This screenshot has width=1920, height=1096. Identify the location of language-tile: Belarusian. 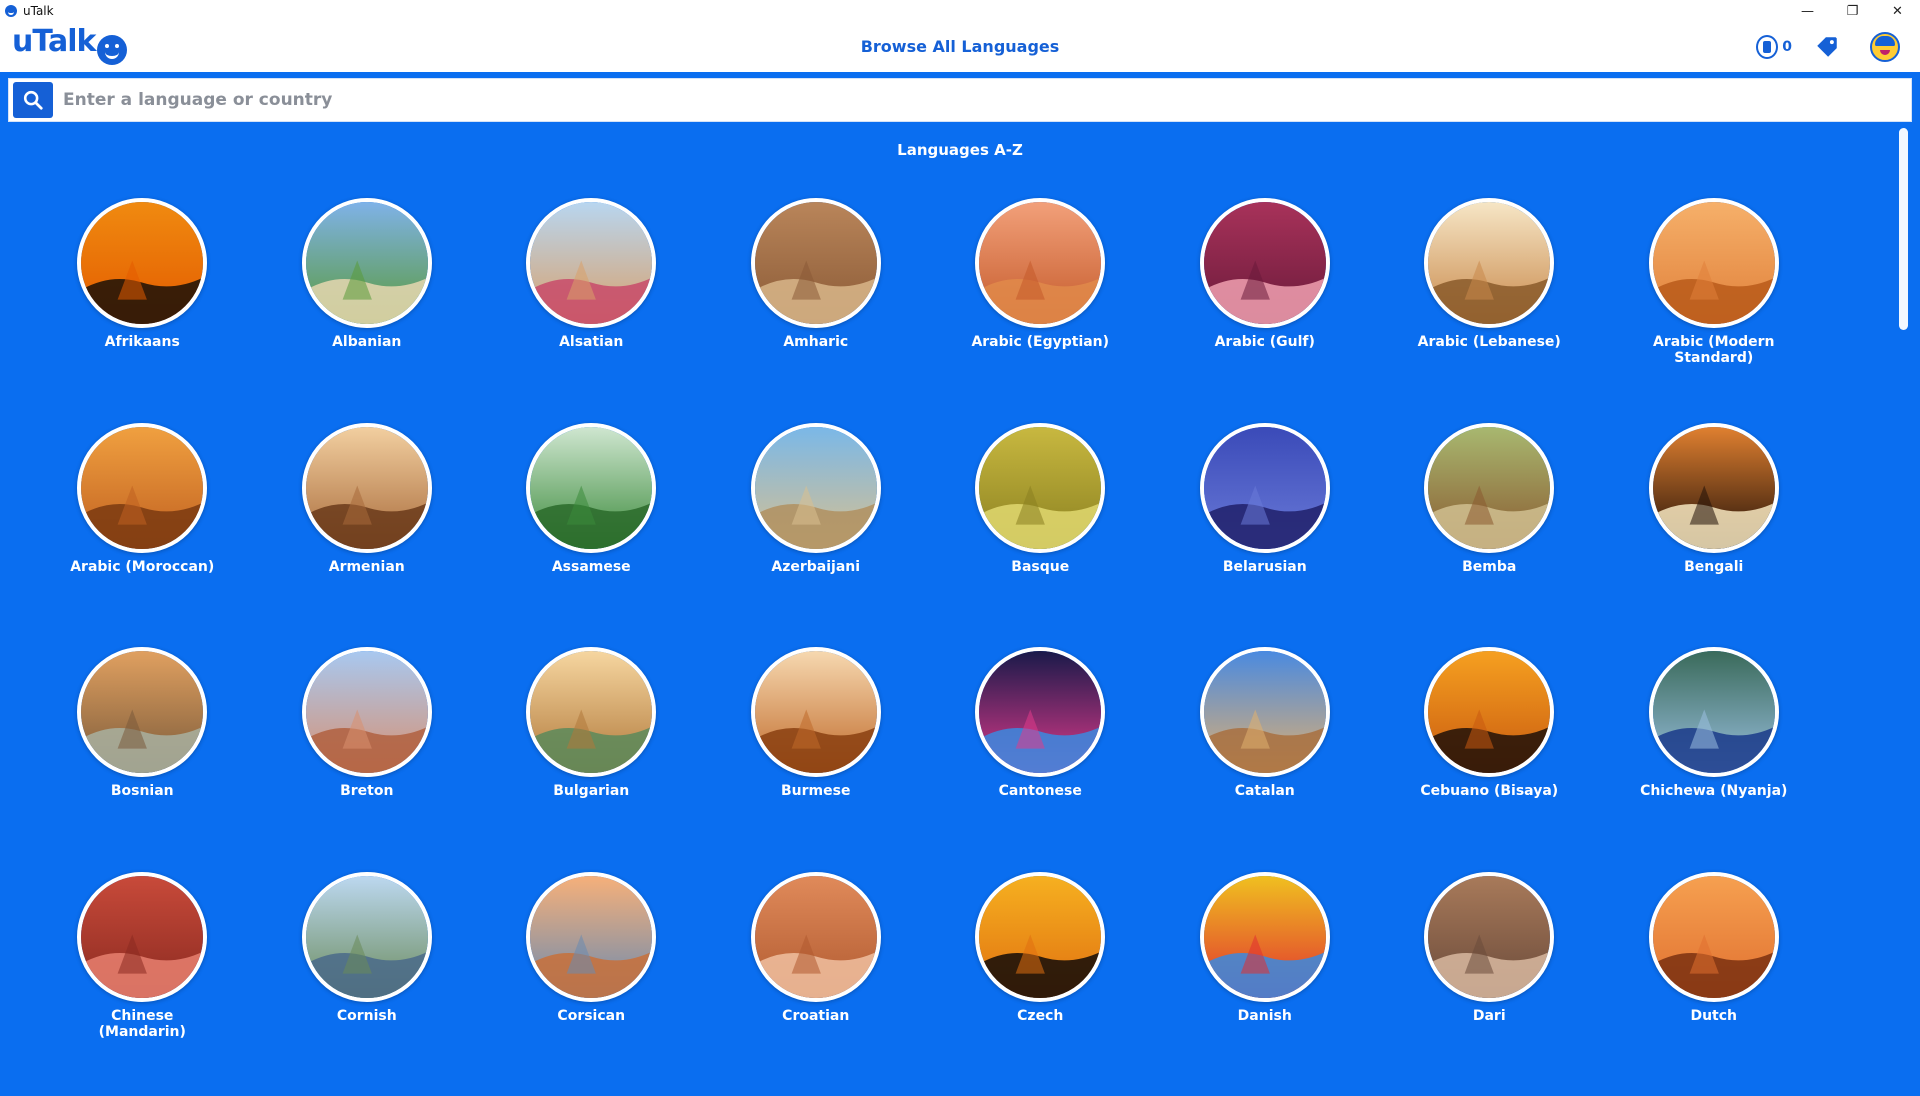
(1265, 535).